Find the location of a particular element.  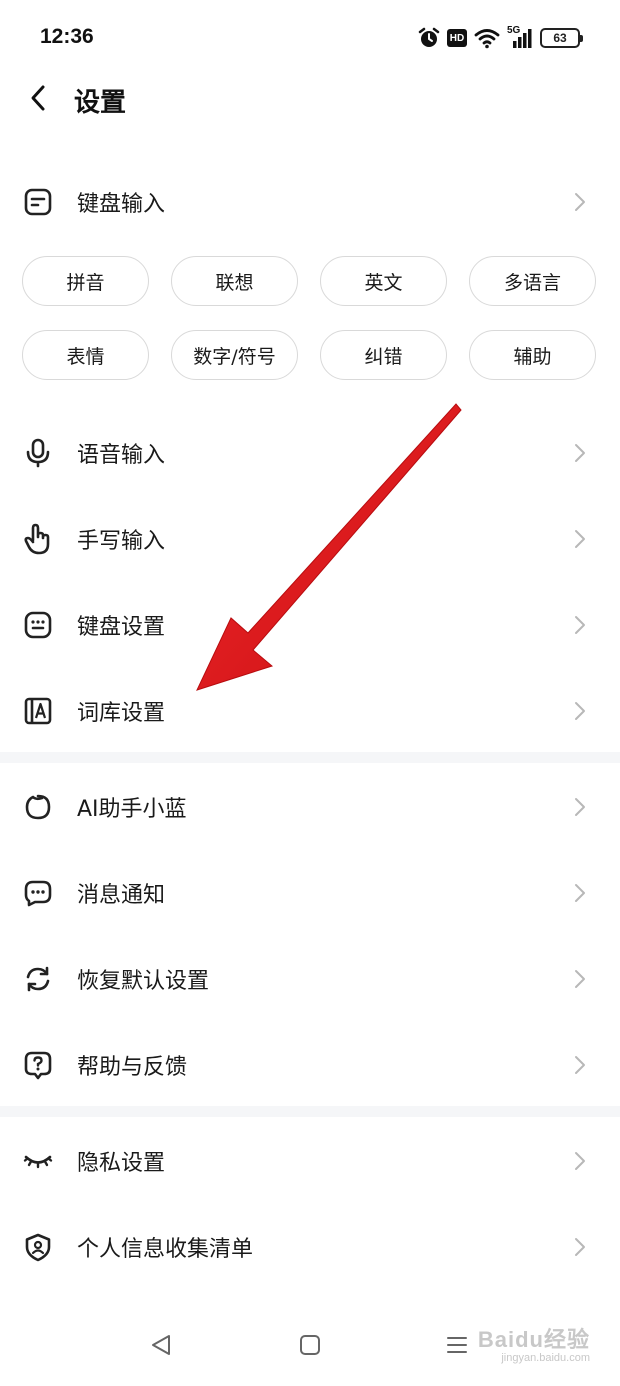

menu-item-label: 键盘设置 is located at coordinates (121, 627).